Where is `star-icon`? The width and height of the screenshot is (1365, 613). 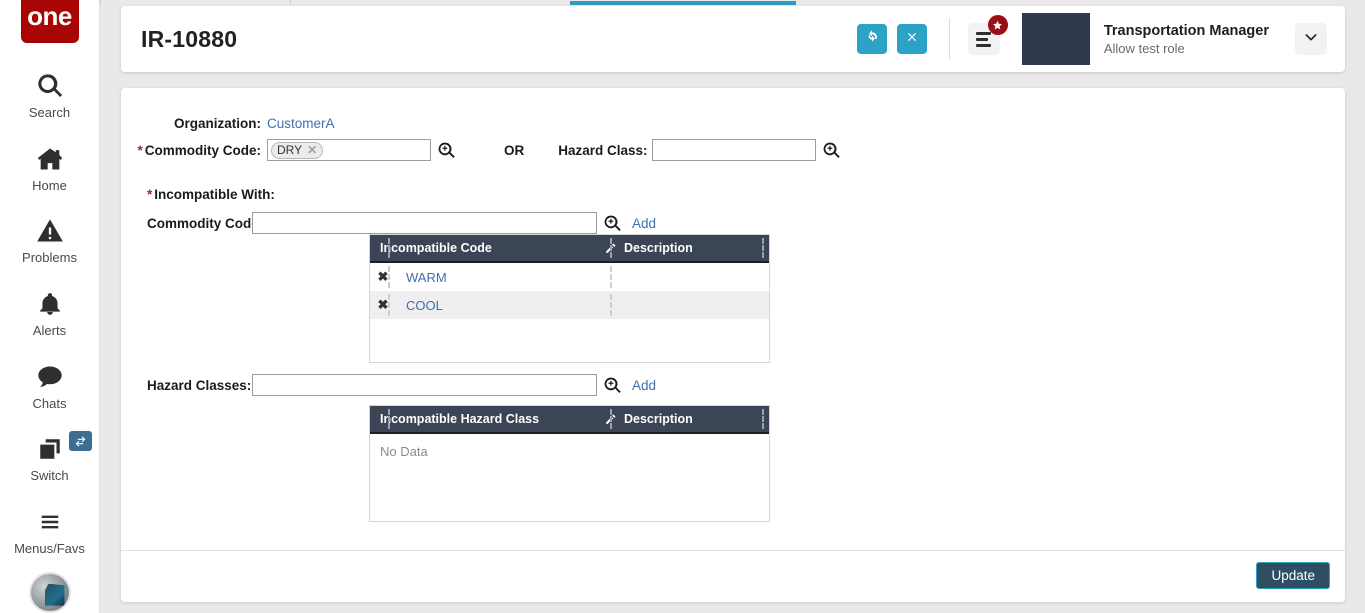
star-icon is located at coordinates (997, 25).